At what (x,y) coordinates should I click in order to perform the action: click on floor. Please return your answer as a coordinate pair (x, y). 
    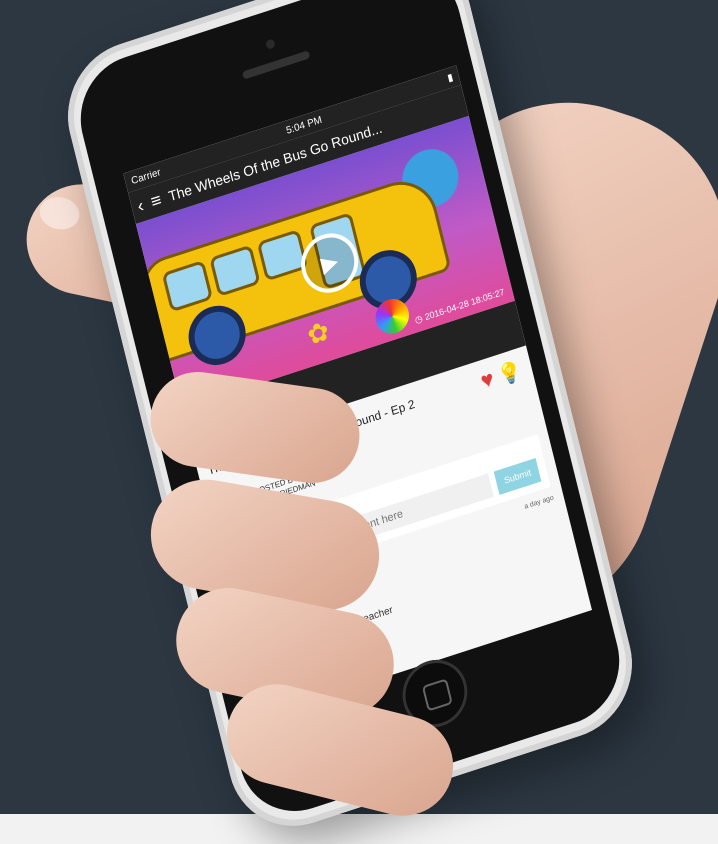
    Looking at the image, I should click on (359, 829).